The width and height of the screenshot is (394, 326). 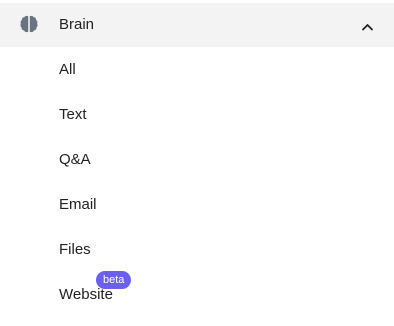 What do you see at coordinates (78, 204) in the screenshot?
I see `menu-item-label: Email` at bounding box center [78, 204].